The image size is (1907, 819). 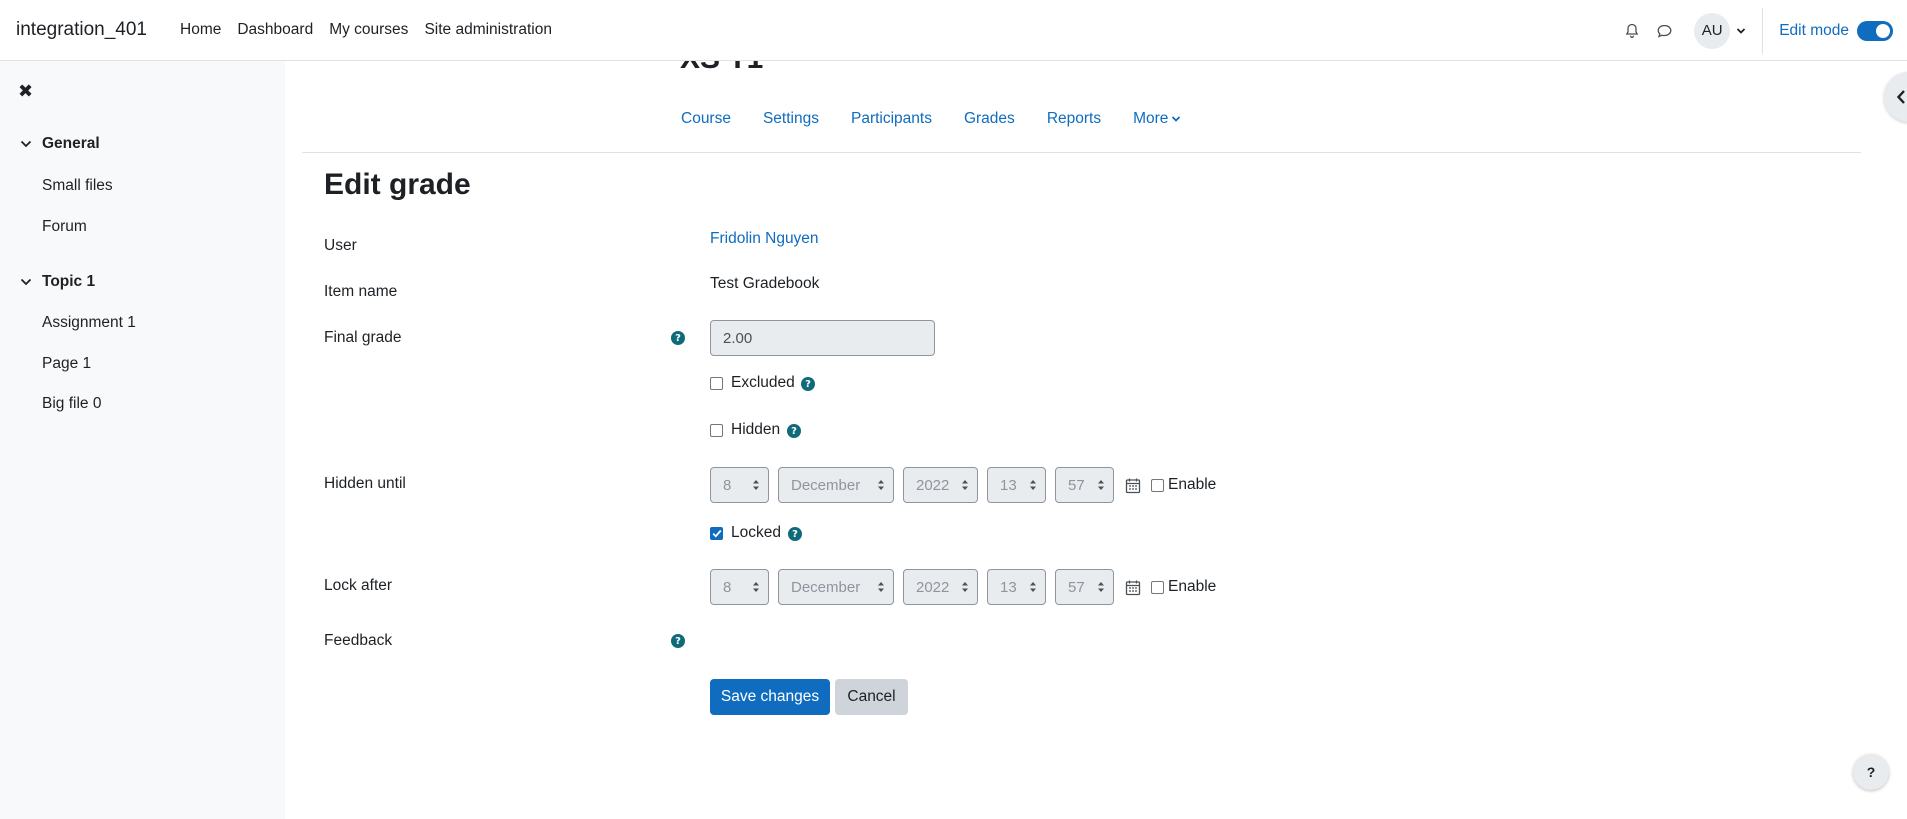 I want to click on hidden-until-enable: Enable, so click(x=1183, y=485).